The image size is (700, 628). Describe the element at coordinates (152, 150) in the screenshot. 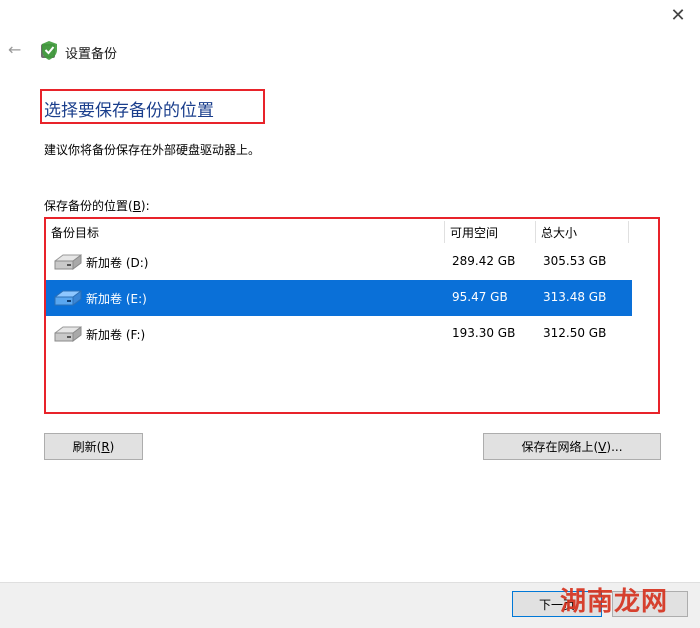

I see `description-text: 建议你将备份保存在外部硬盘驱动器上。` at that location.